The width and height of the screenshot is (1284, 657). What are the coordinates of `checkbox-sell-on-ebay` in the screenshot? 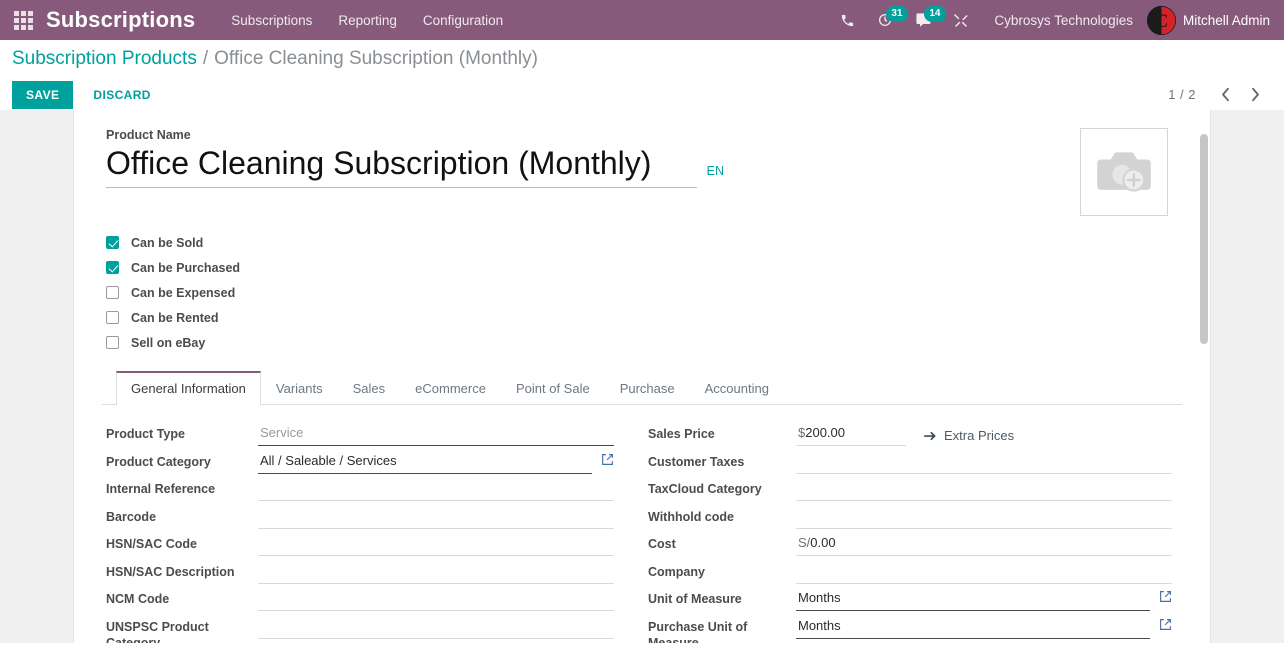 It's located at (112, 342).